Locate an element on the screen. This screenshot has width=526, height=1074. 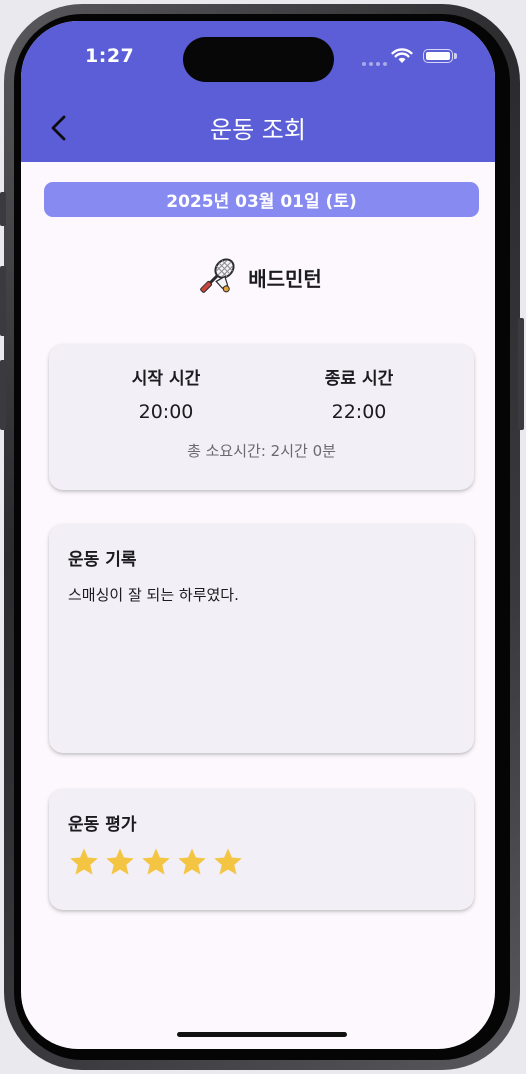
end-time: 종료 시간 22:00 is located at coordinates (359, 393).